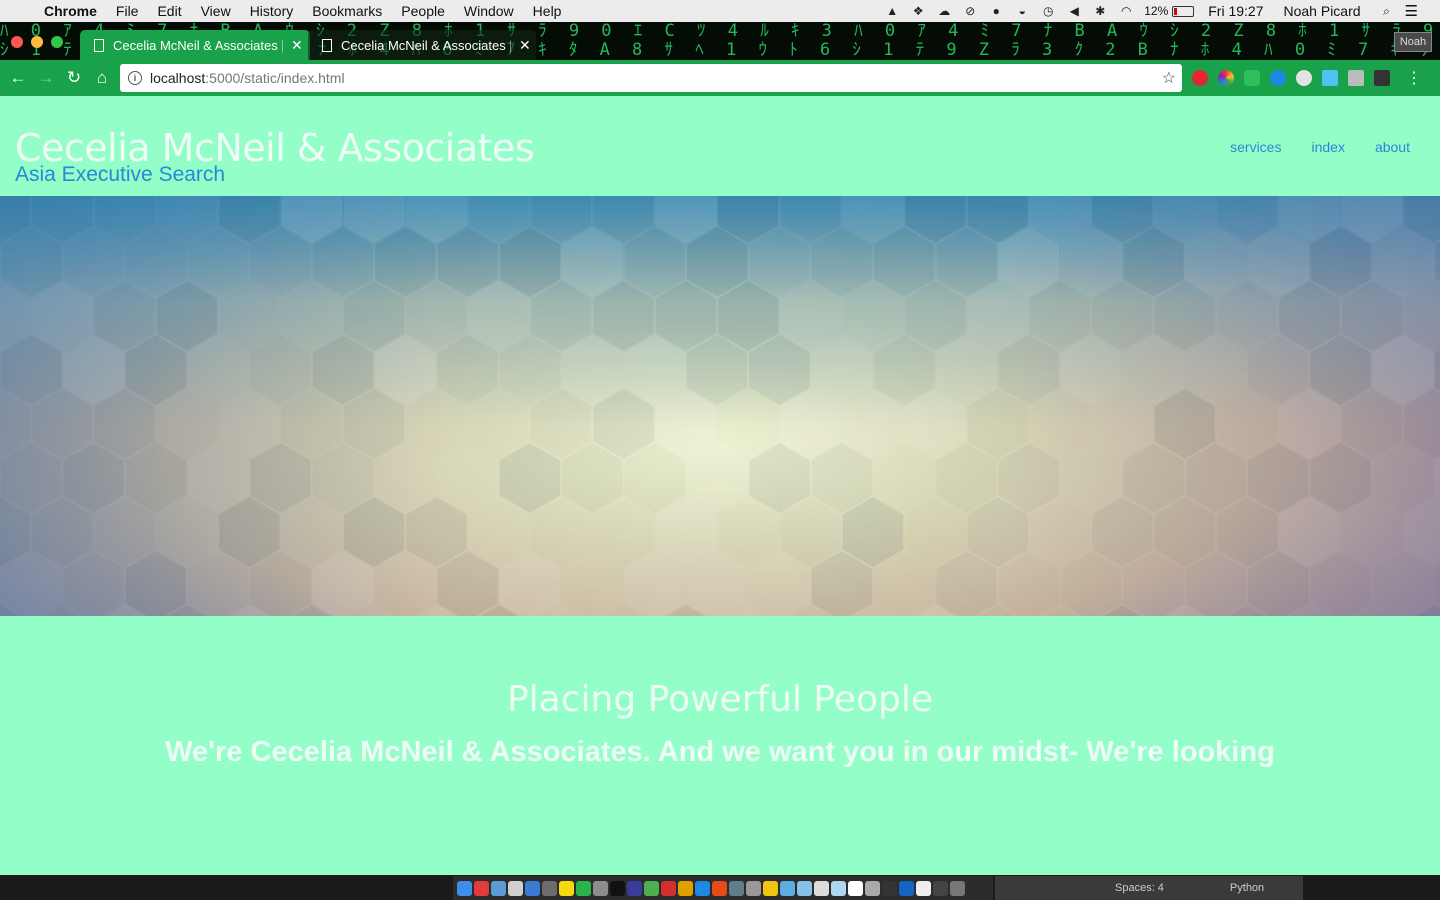  Describe the element at coordinates (127, 11) in the screenshot. I see `menu-file: File` at that location.